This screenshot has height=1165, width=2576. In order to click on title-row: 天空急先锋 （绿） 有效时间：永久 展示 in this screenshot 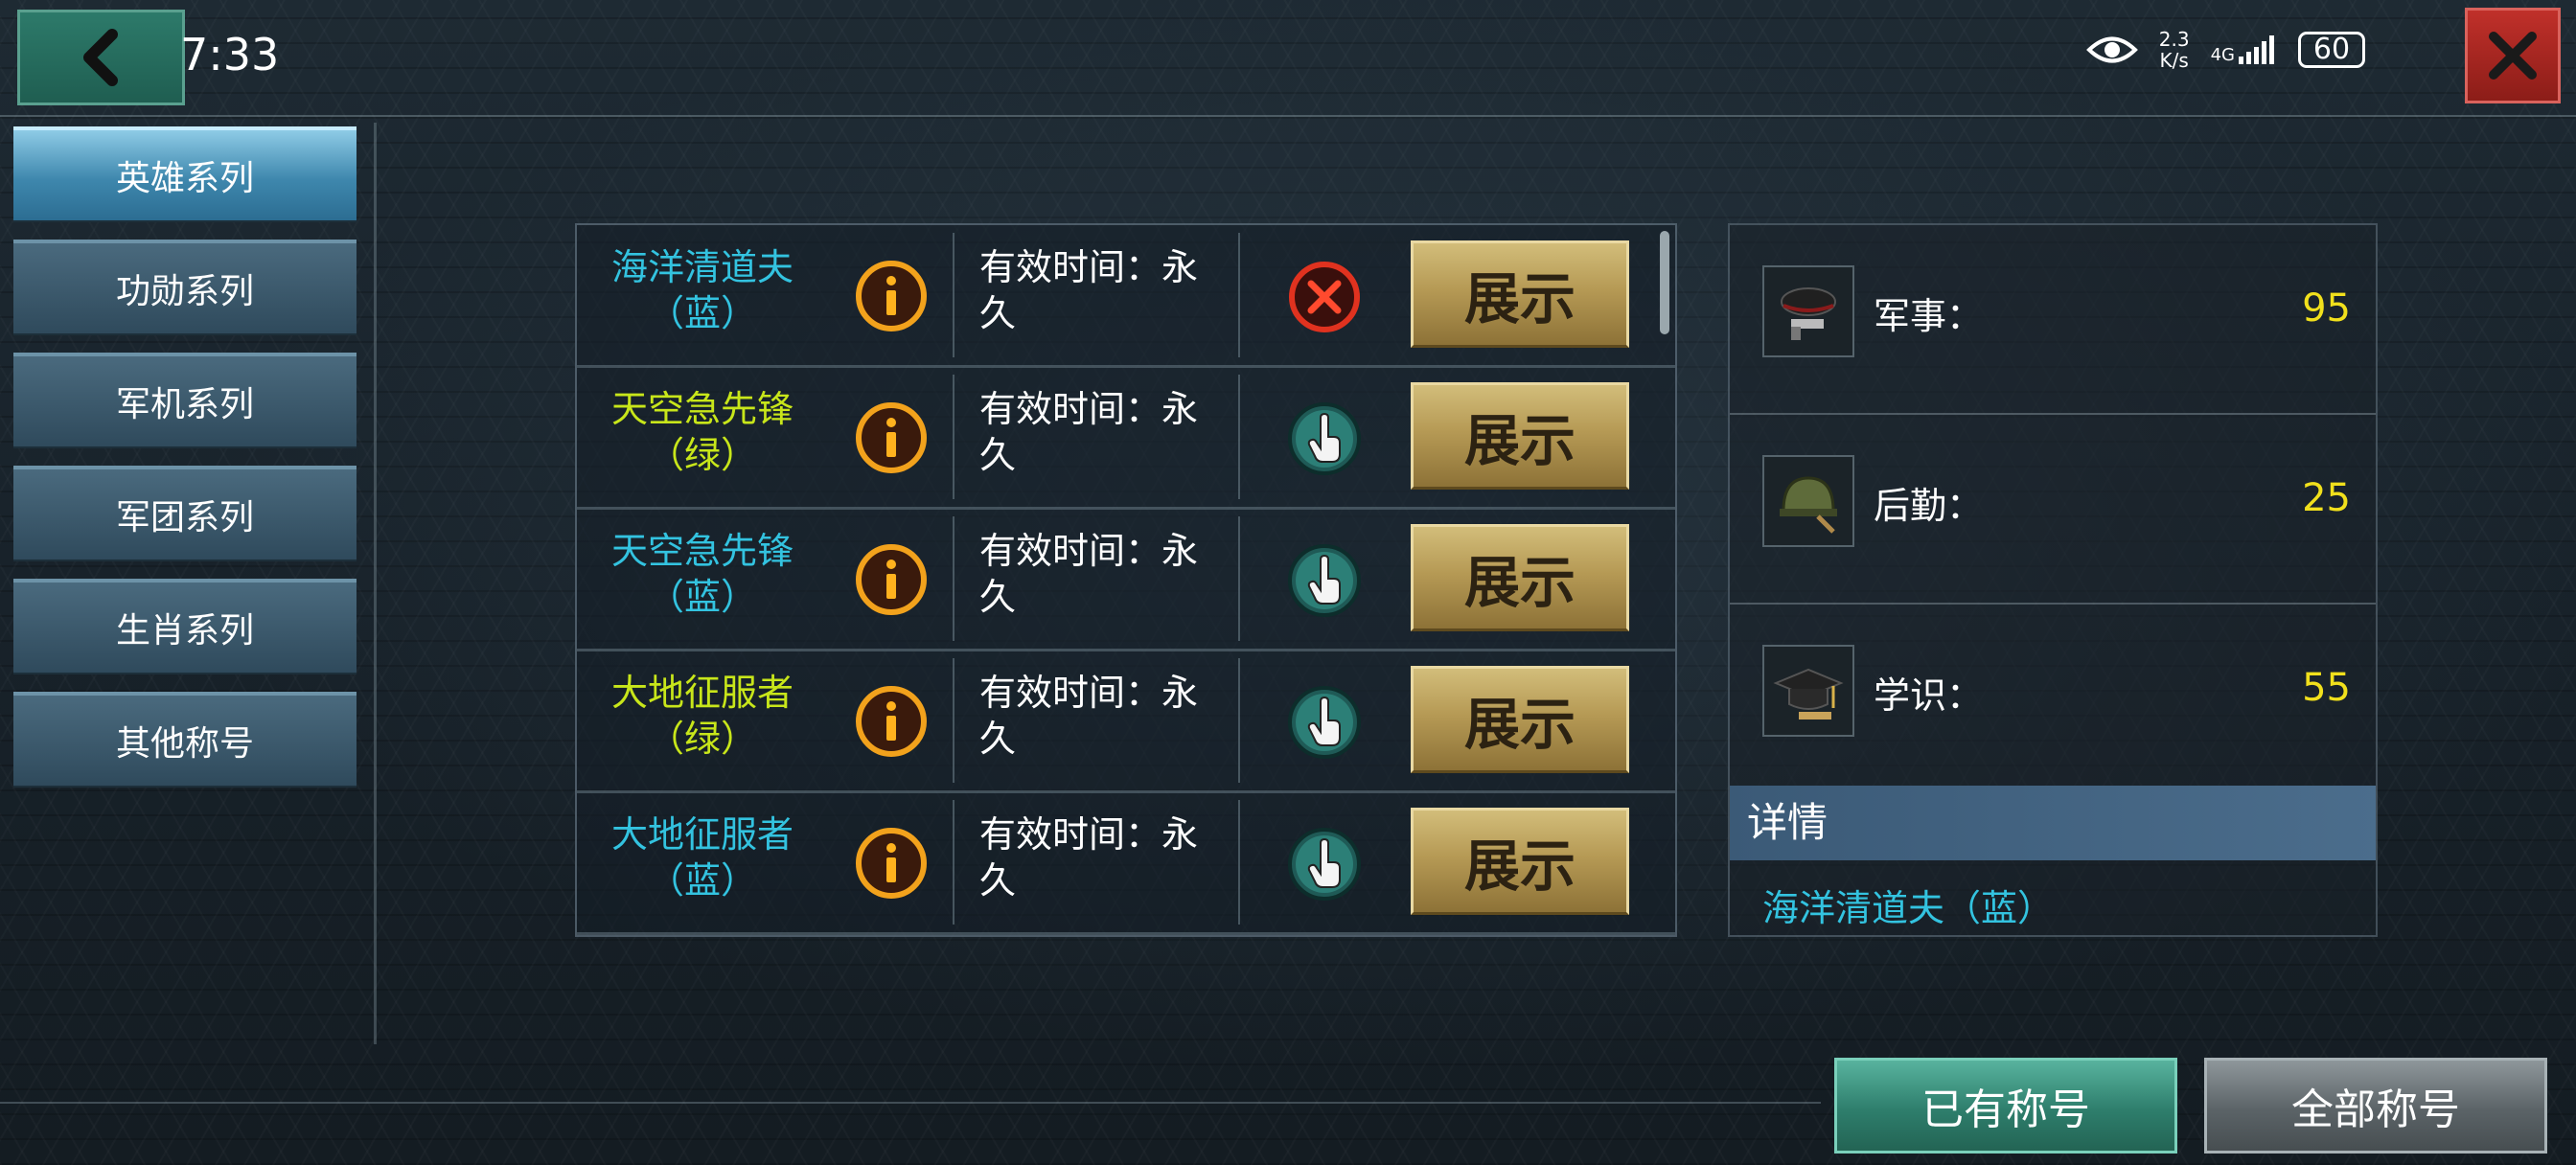, I will do `click(1126, 439)`.